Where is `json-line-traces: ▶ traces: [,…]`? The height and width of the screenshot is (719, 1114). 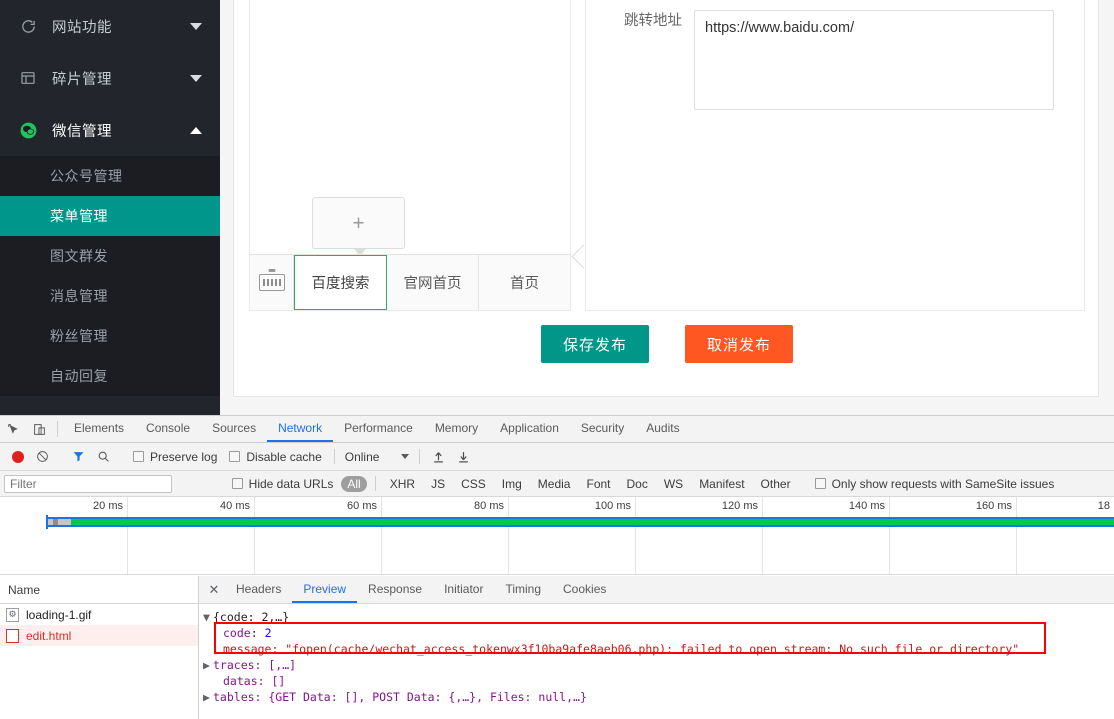
json-line-traces: ▶ traces: [,…] is located at coordinates (658, 665).